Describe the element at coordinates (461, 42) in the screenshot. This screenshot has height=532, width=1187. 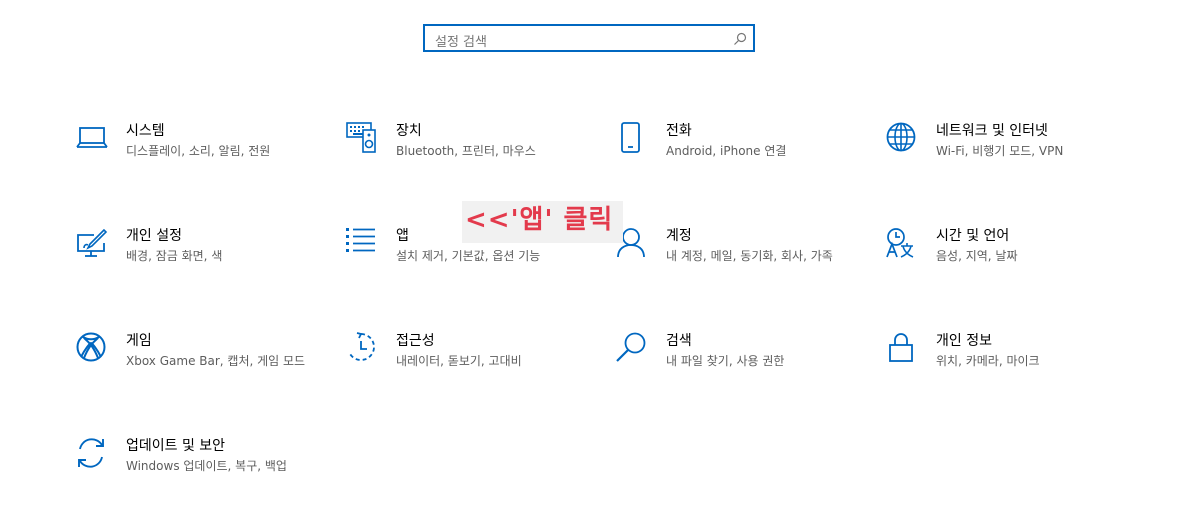
I see `search-placeholder: 설정 검색` at that location.